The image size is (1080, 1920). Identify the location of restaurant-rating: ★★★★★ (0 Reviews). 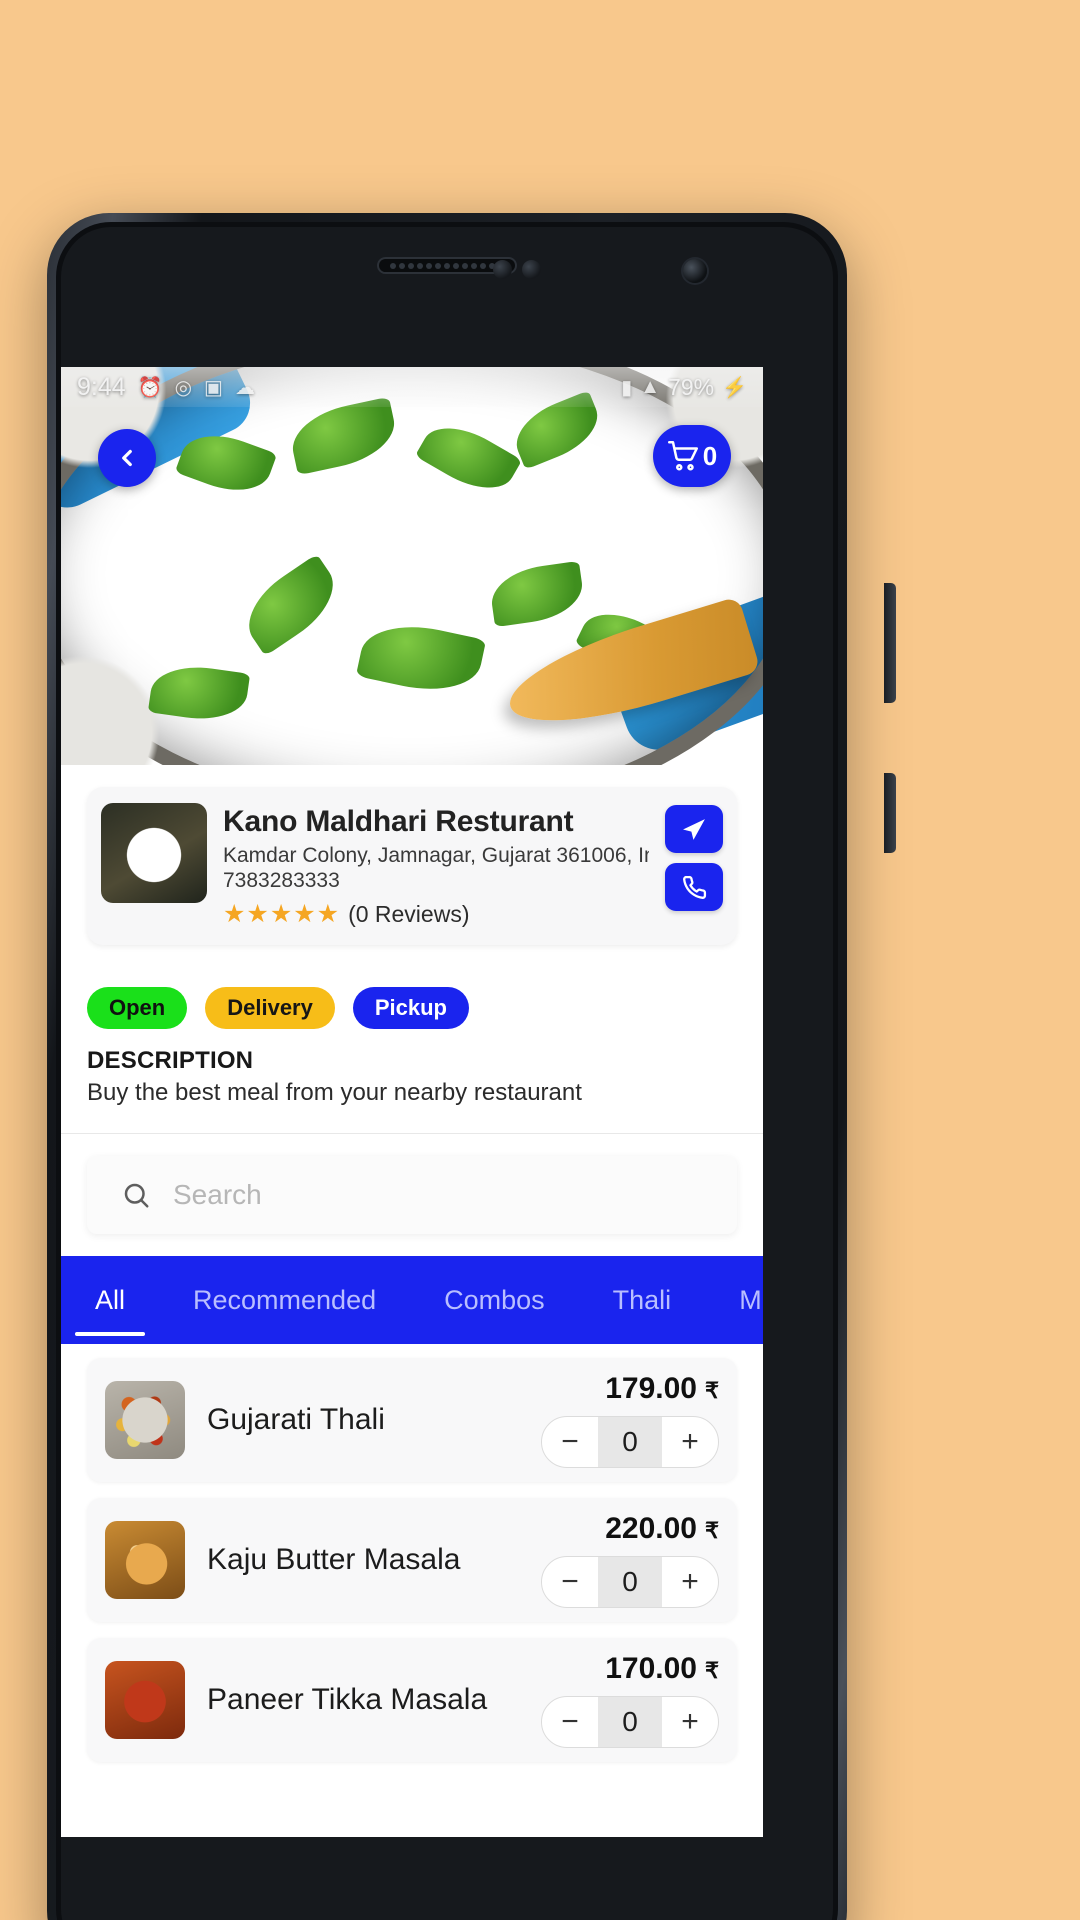
(436, 914).